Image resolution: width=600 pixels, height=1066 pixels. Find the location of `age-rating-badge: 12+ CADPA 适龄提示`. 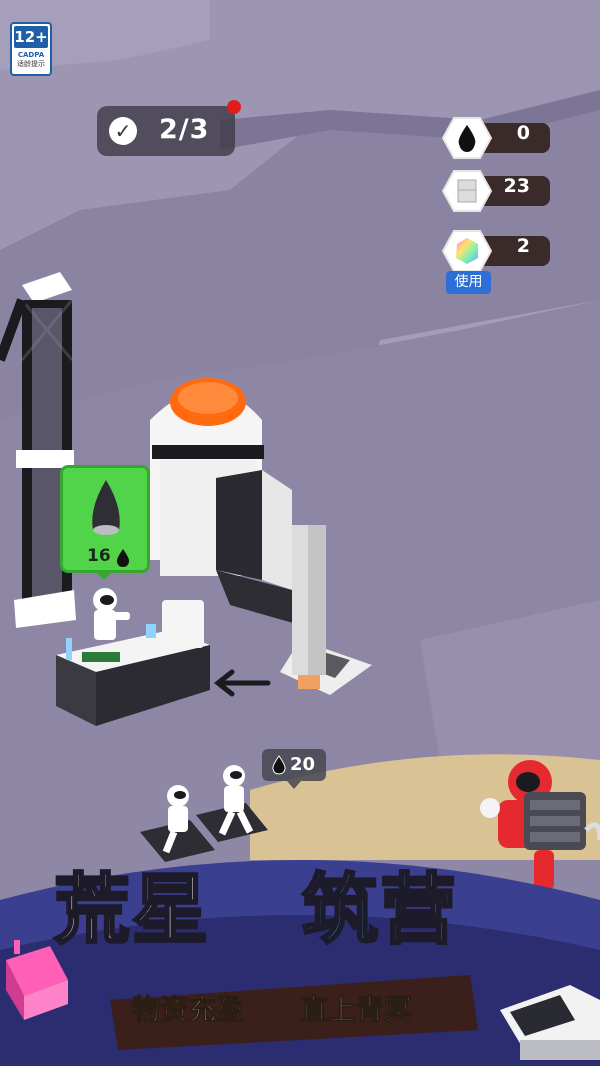

age-rating-badge: 12+ CADPA 适龄提示 is located at coordinates (31, 49).